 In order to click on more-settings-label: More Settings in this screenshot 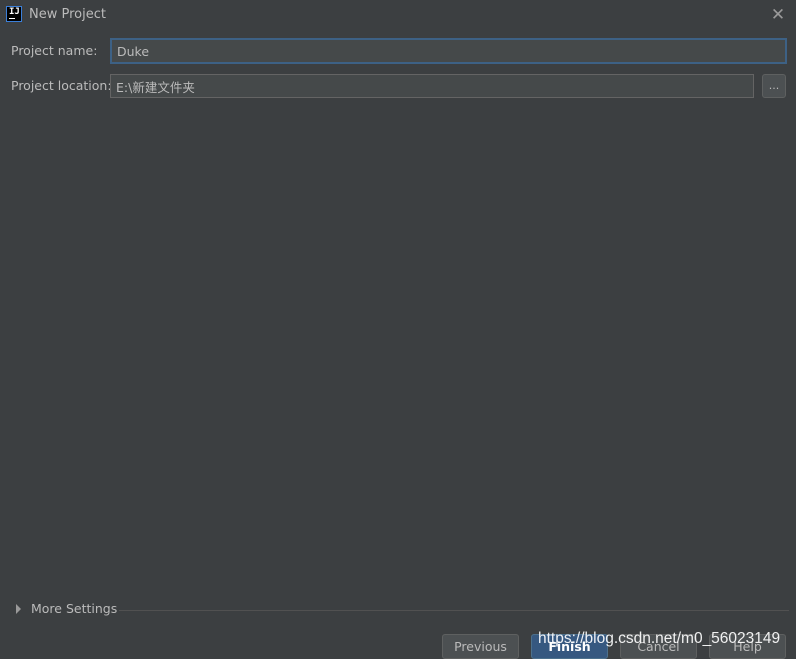, I will do `click(74, 608)`.